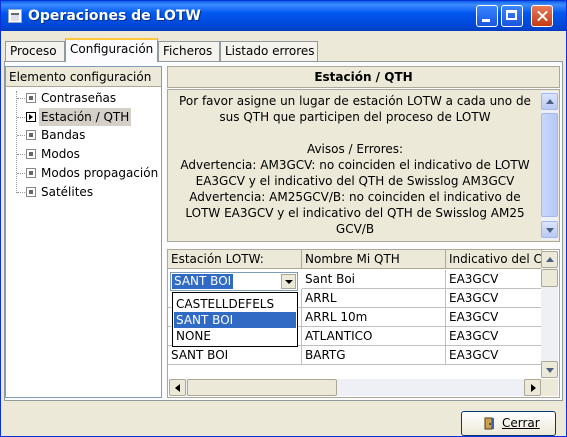 The width and height of the screenshot is (567, 437). Describe the element at coordinates (549, 314) in the screenshot. I see `grid-vscrollbar` at that location.